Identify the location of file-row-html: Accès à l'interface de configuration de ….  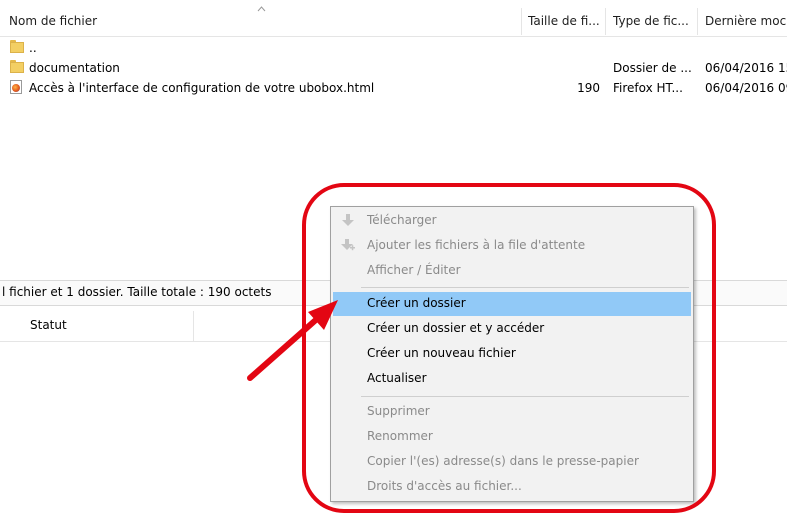
(393, 88).